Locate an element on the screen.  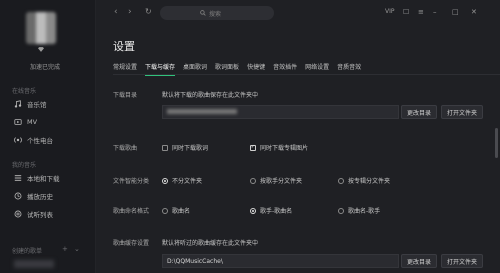
cache-dir-hint: 默认将听过的歌曲缓存在此文件夹中 is located at coordinates (210, 243).